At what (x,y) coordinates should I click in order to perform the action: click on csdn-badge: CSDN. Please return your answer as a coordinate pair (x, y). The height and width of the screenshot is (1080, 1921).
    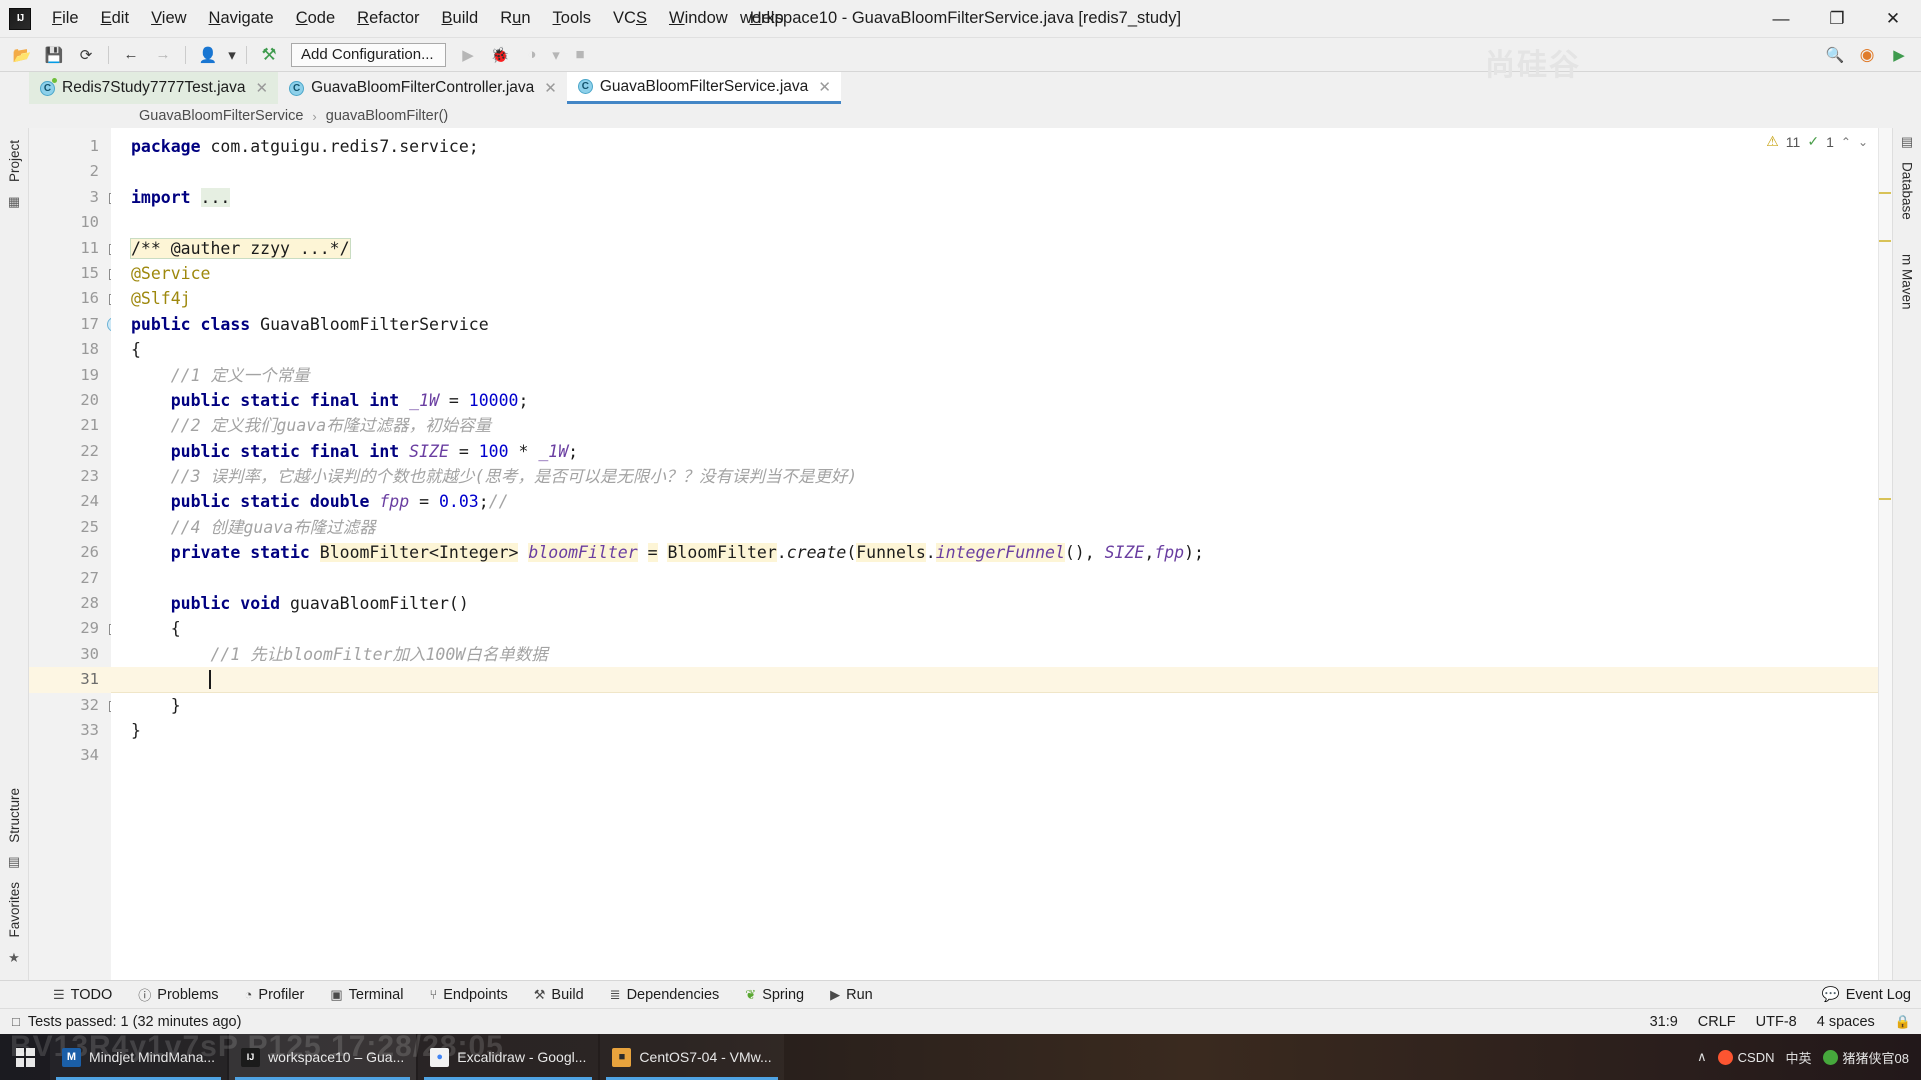
    Looking at the image, I should click on (1746, 1057).